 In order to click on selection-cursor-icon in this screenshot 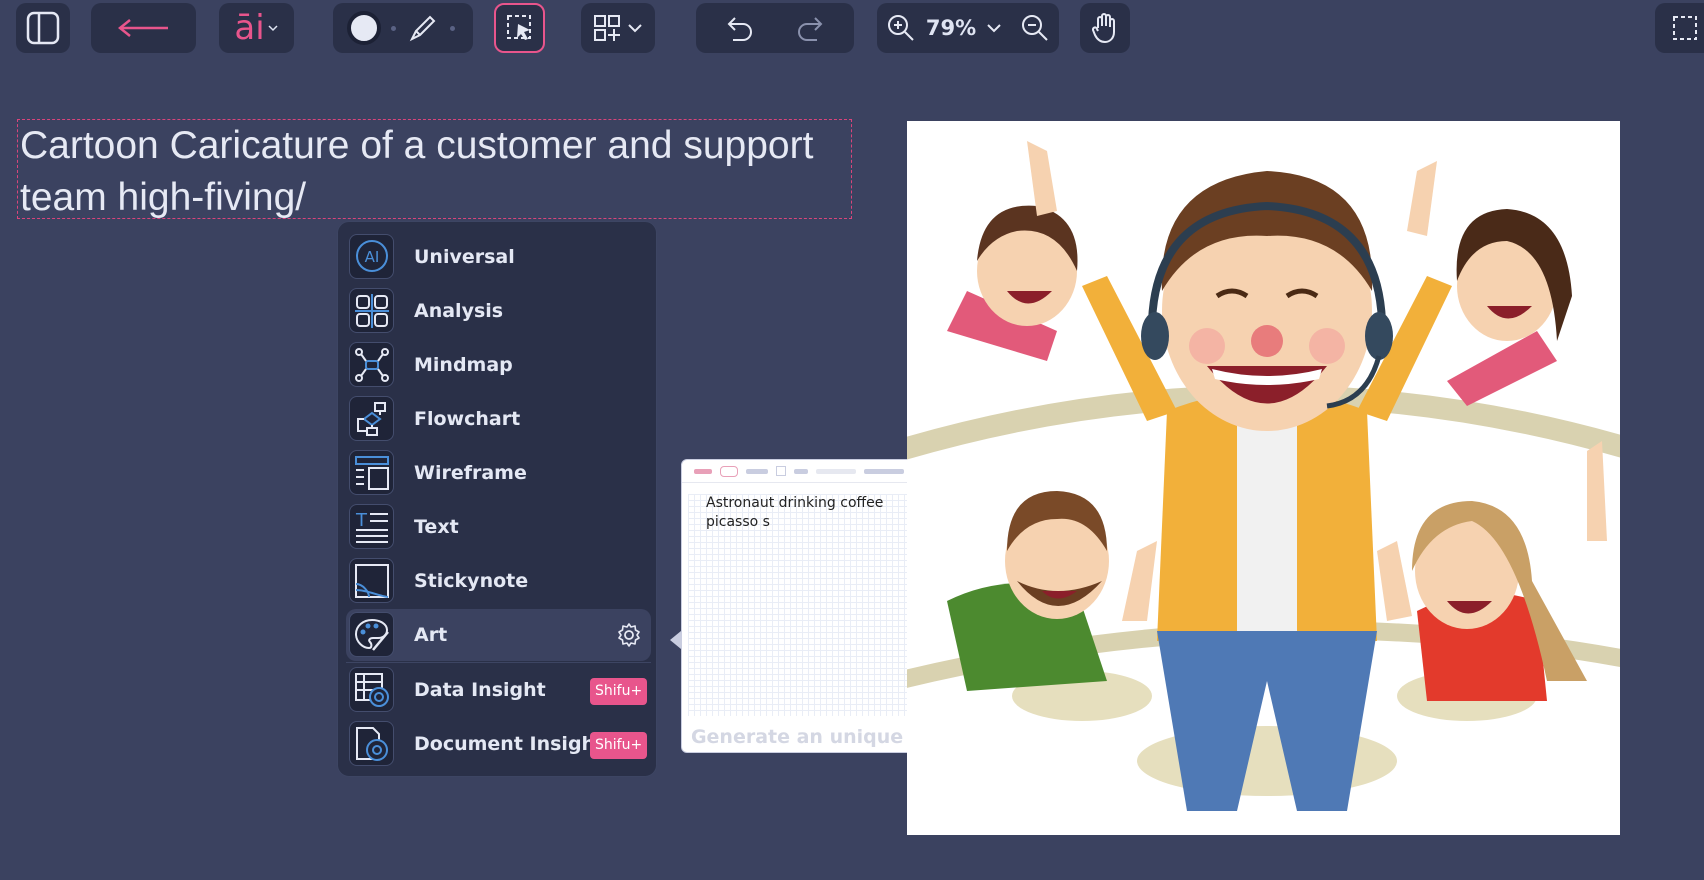, I will do `click(518, 27)`.